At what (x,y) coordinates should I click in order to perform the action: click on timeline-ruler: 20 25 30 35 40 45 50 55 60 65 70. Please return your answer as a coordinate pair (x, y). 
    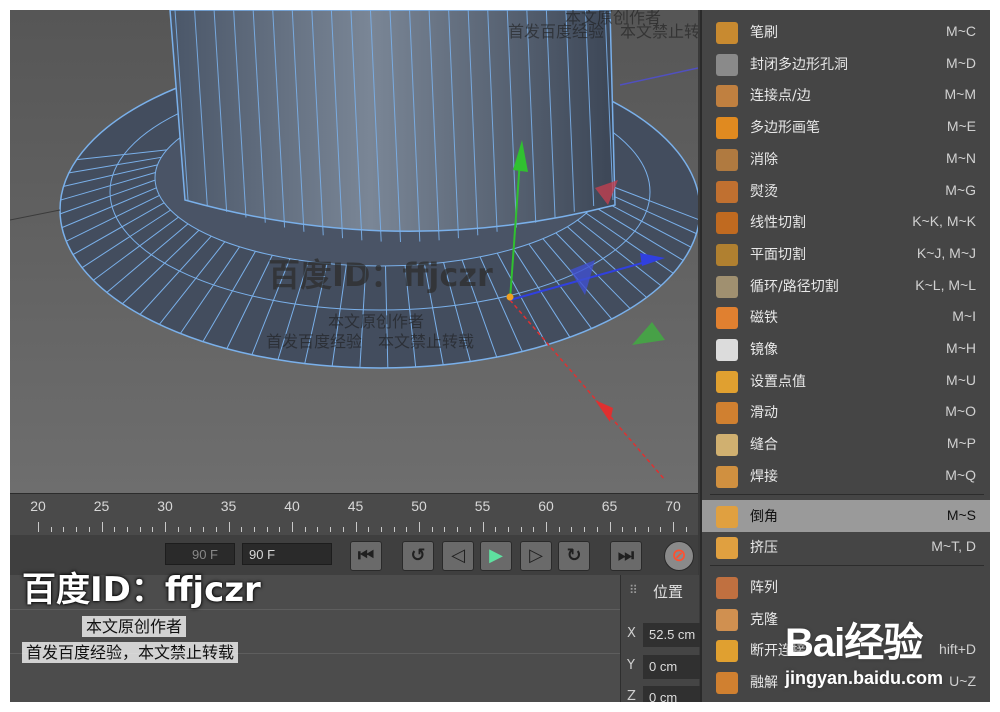
    Looking at the image, I should click on (354, 514).